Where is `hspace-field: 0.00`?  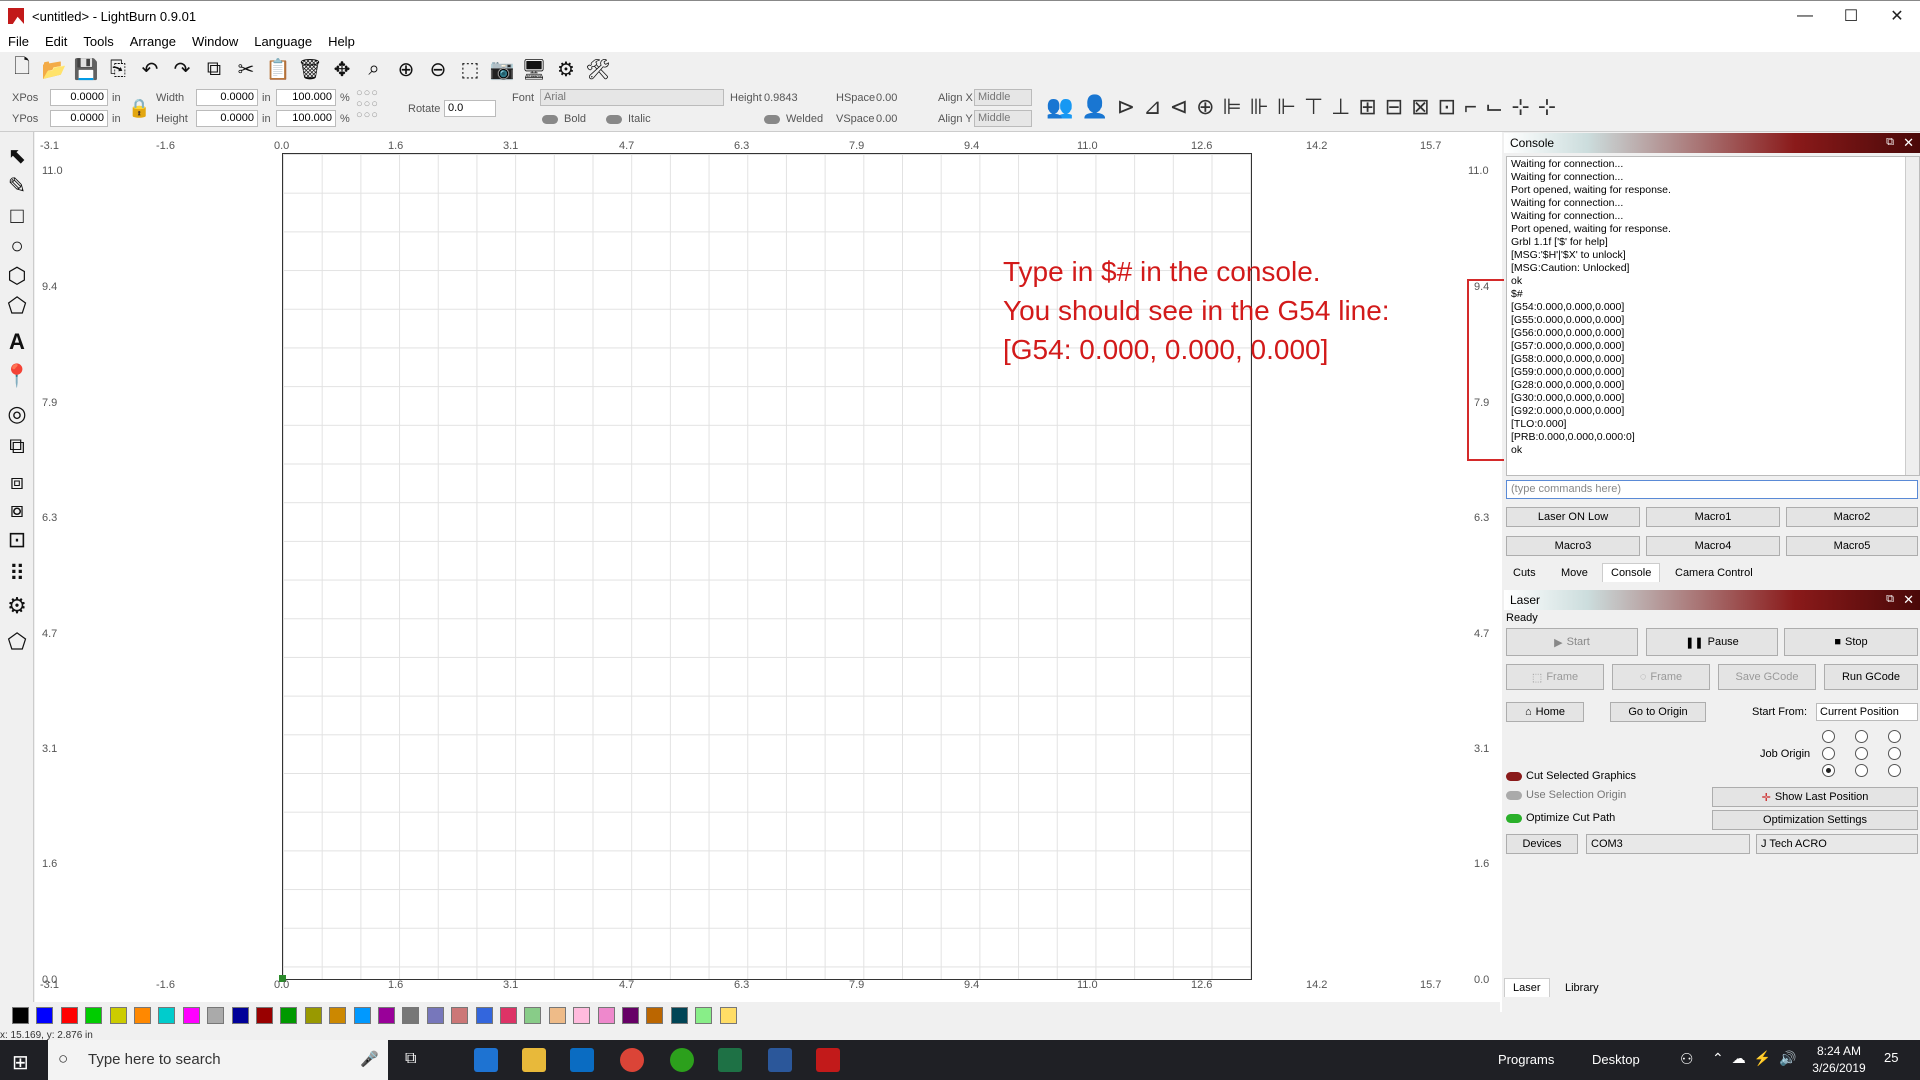 hspace-field: 0.00 is located at coordinates (886, 98).